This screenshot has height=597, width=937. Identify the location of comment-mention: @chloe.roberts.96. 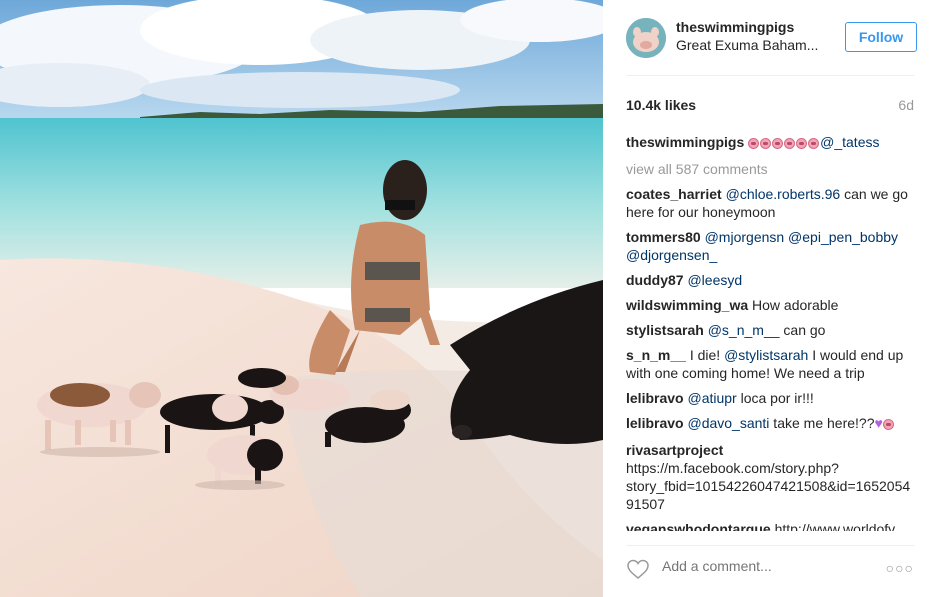
(783, 194).